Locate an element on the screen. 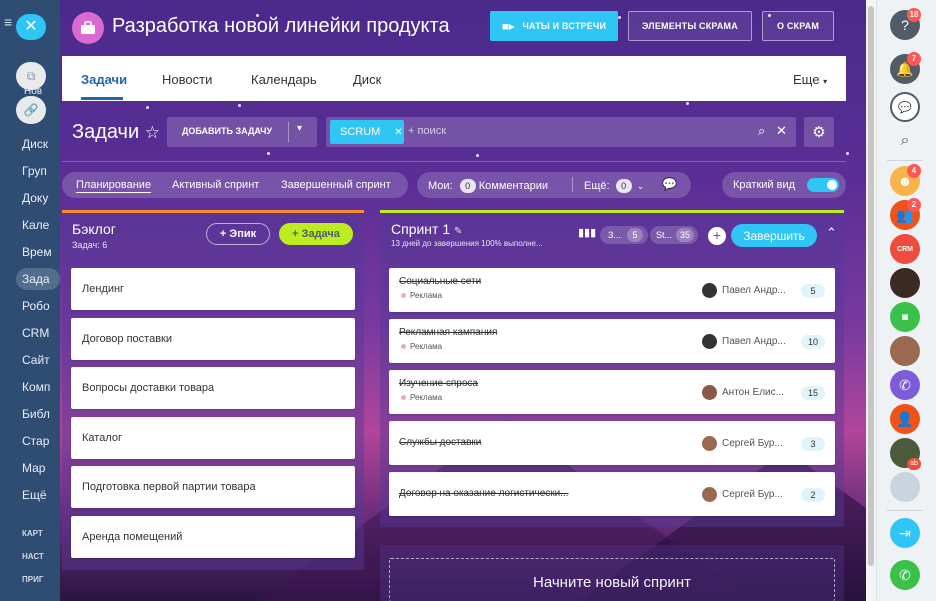 Image resolution: width=936 pixels, height=601 pixels. backlog-item: Вопросы доставки товара is located at coordinates (213, 388).